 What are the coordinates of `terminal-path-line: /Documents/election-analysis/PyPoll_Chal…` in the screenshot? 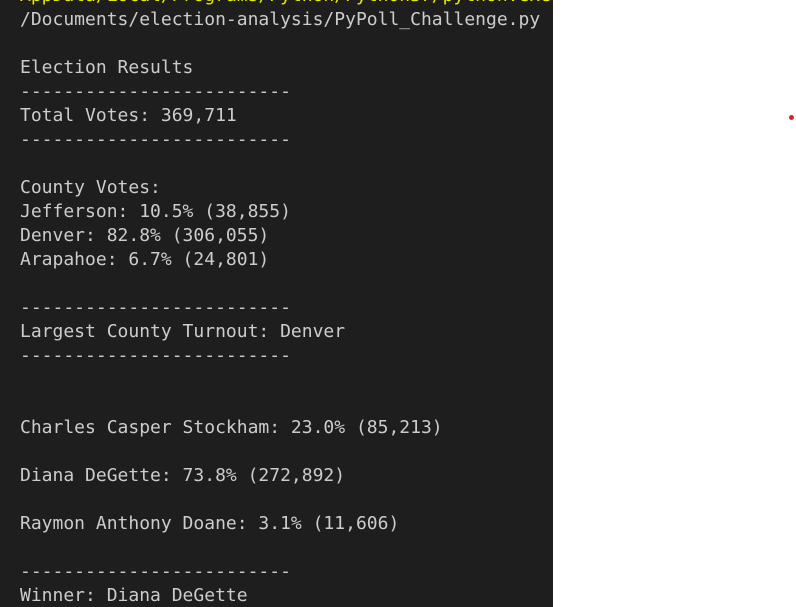 It's located at (280, 19).